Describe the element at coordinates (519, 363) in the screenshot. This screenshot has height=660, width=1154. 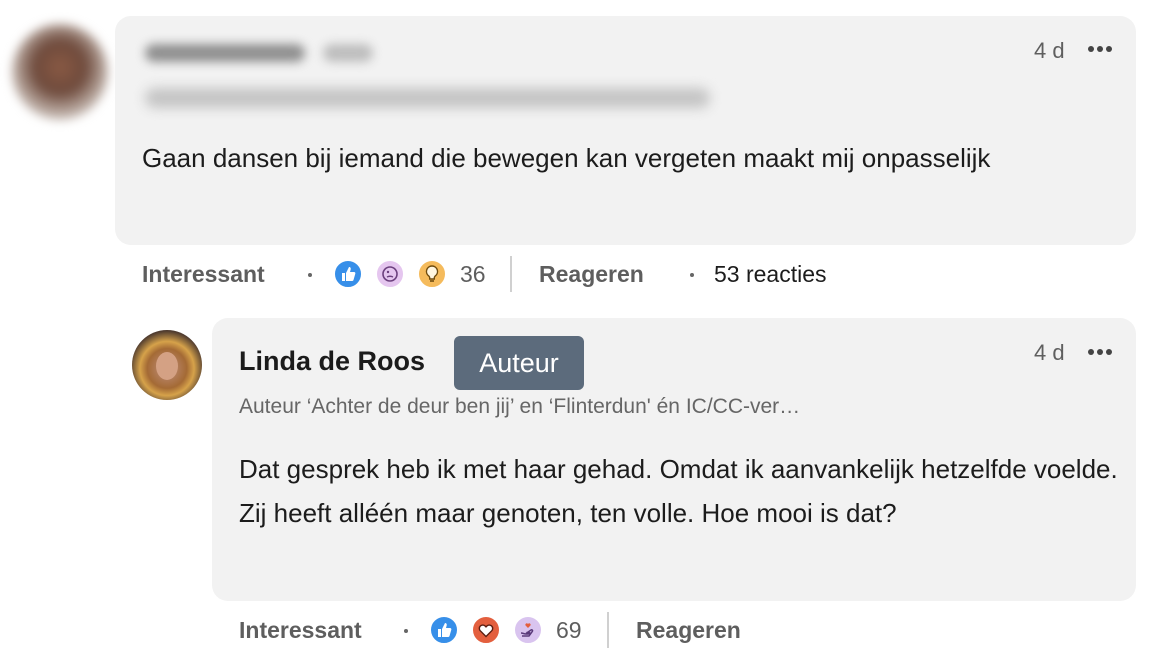
I see `author-badge: Auteur` at that location.